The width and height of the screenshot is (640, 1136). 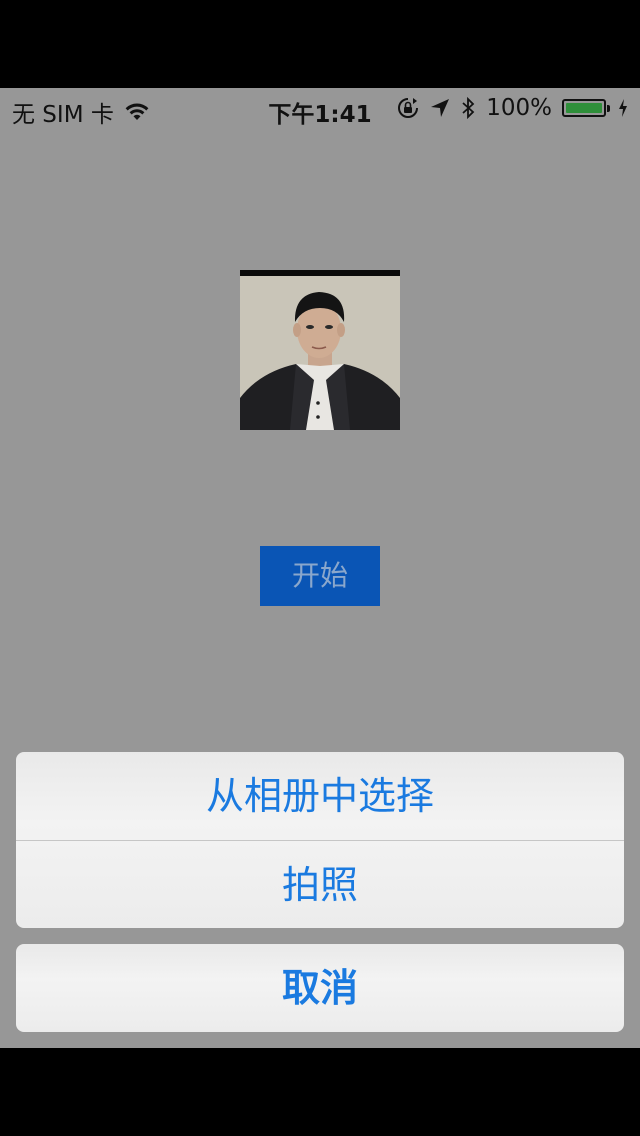 I want to click on action-sheet: 从相册中选择 拍照, so click(x=320, y=840).